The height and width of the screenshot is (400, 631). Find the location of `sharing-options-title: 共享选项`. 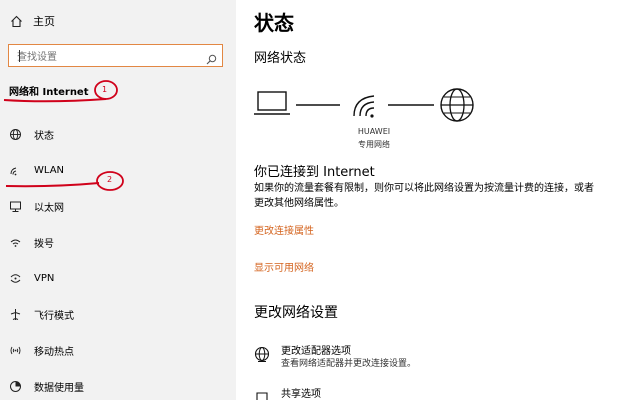

sharing-options-title: 共享选项 is located at coordinates (301, 394).